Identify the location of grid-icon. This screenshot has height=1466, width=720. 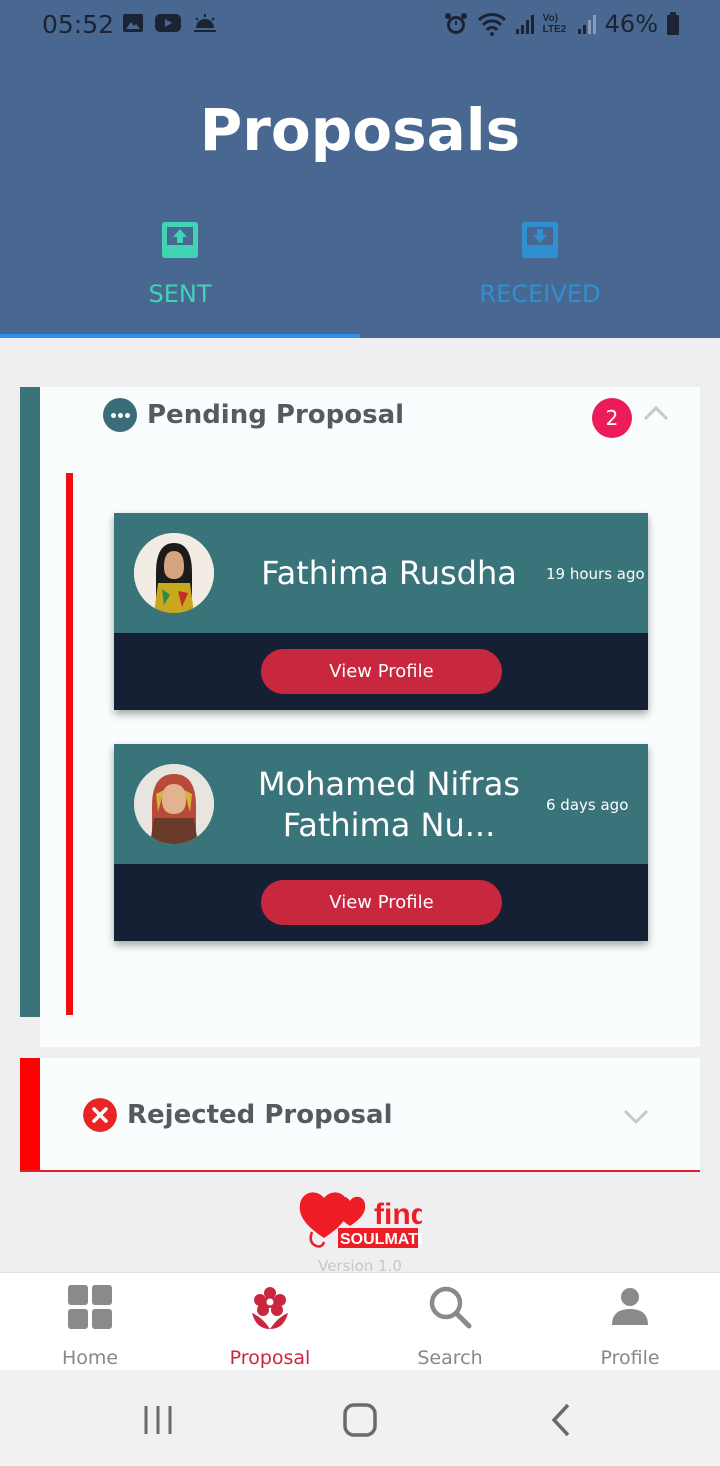
(90, 1307).